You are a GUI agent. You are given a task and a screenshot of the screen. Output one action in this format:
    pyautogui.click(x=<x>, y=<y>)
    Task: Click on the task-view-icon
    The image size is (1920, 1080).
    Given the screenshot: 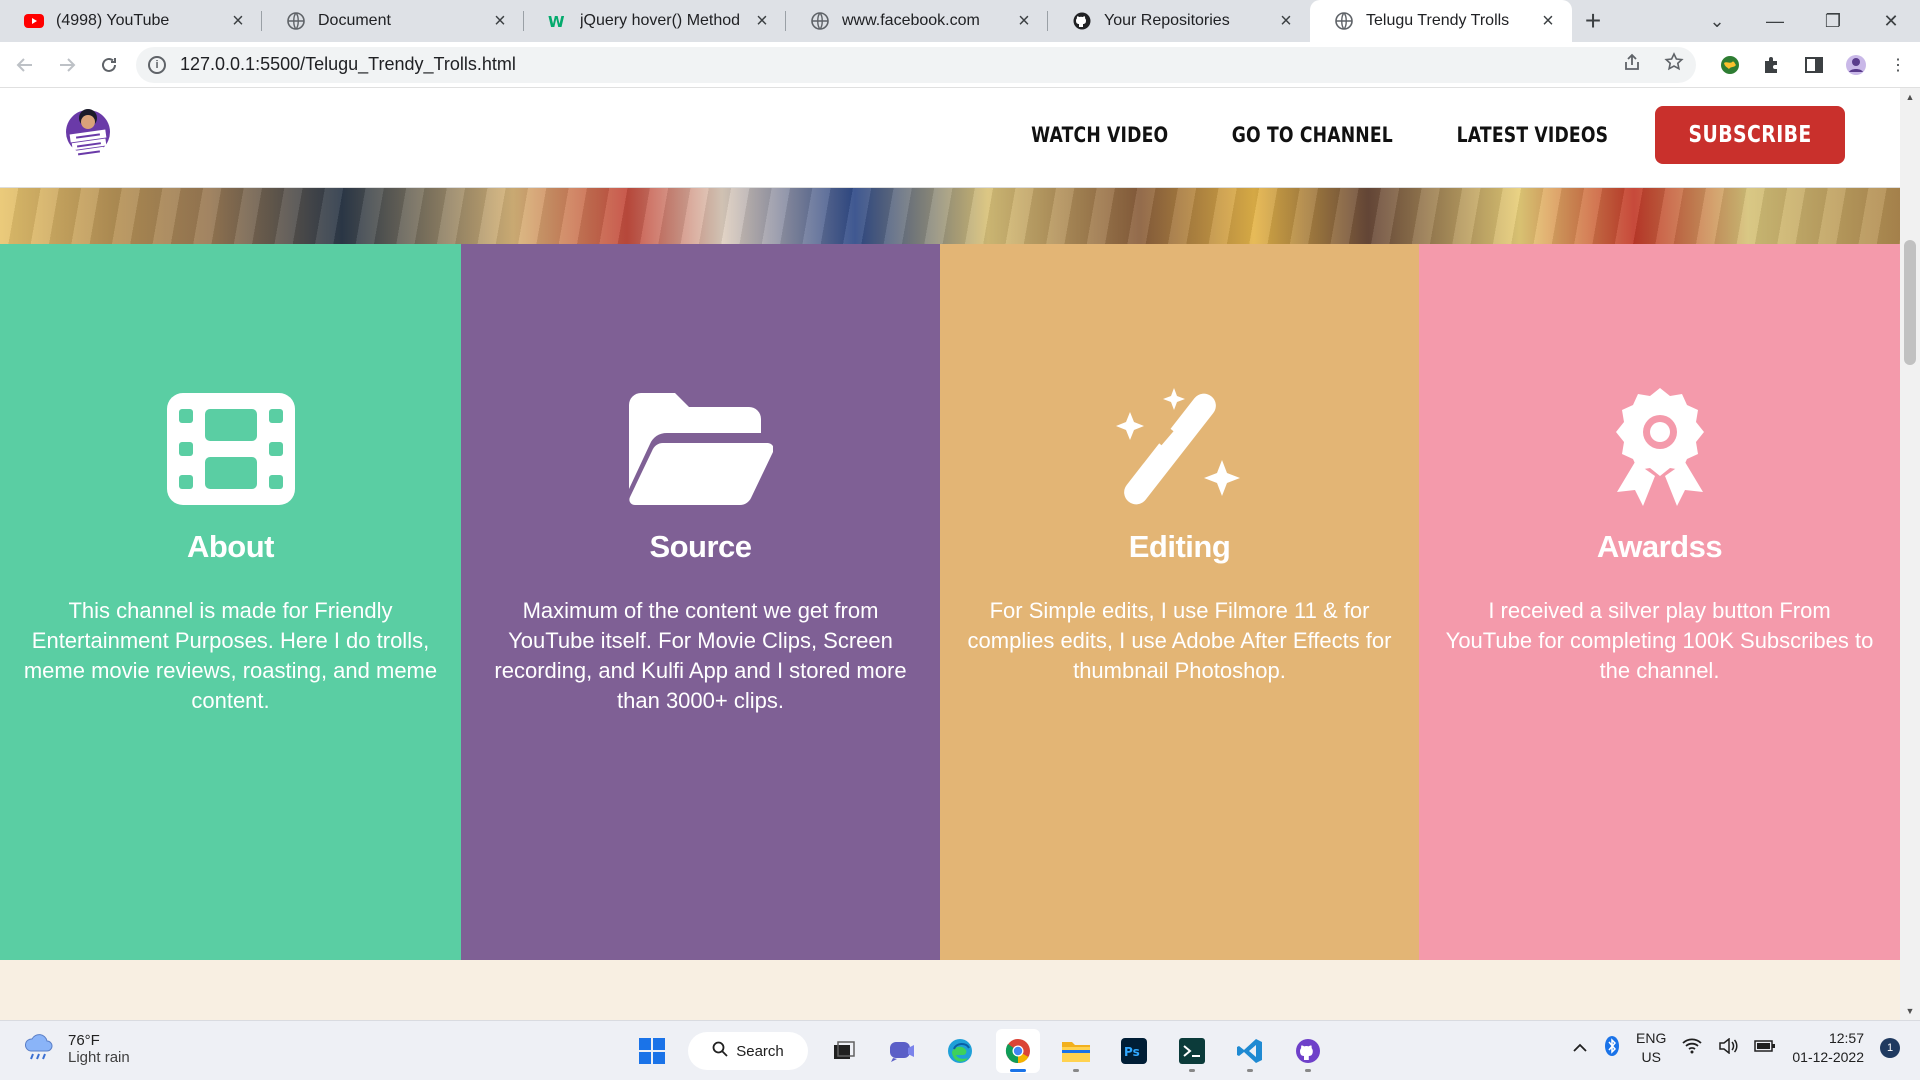 What is the action you would take?
    pyautogui.click(x=844, y=1051)
    